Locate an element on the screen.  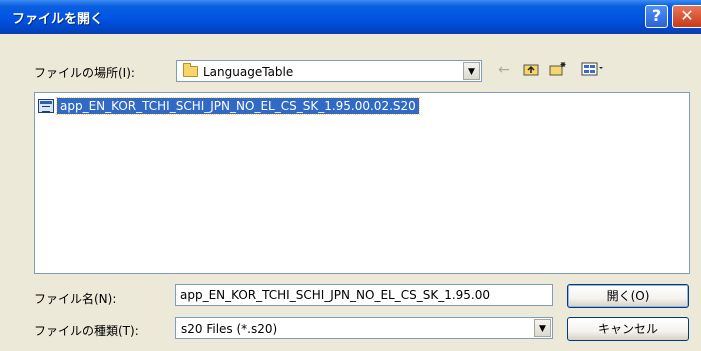
look-in-value: LanguageTable is located at coordinates (248, 72).